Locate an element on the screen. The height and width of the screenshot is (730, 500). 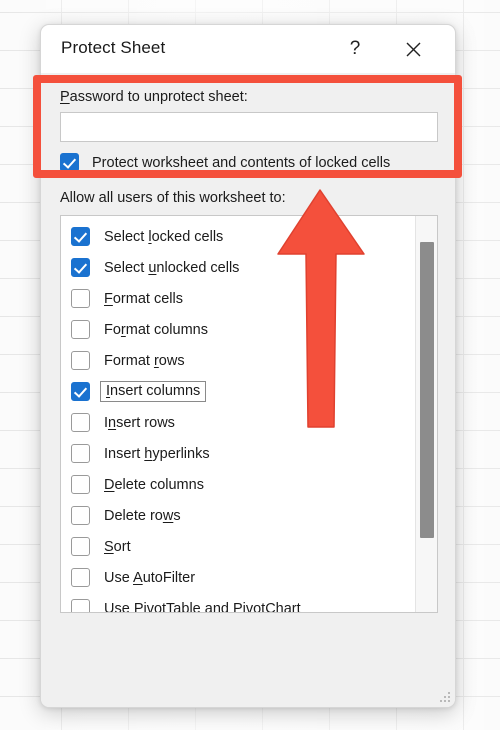
list-scrollbar is located at coordinates (426, 414).